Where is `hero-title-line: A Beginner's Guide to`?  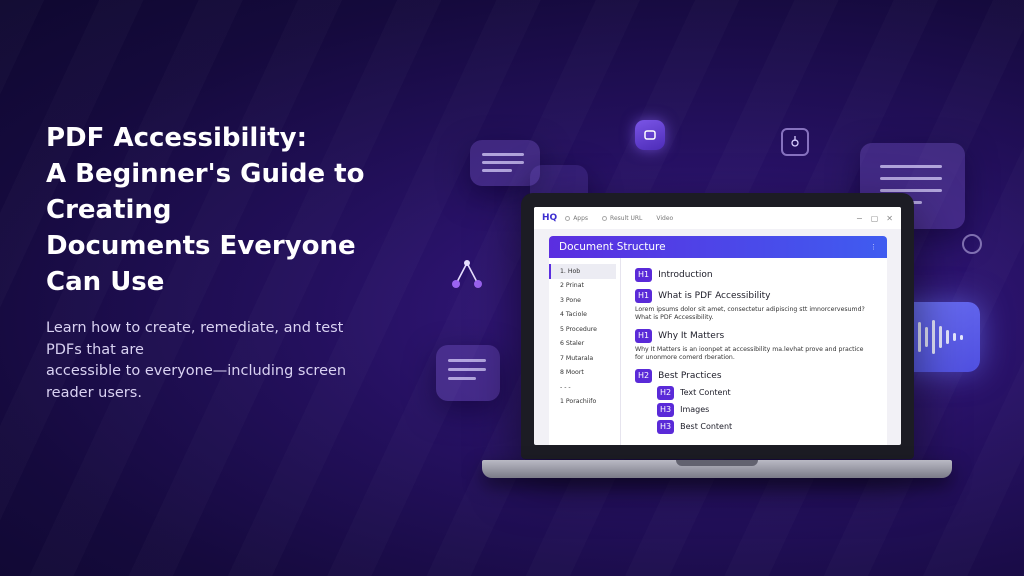
hero-title-line: A Beginner's Guide to is located at coordinates (205, 174).